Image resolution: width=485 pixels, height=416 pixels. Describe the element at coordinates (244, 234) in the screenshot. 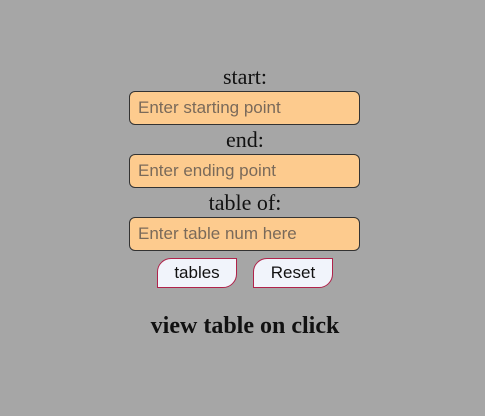

I see `table-number-input` at that location.